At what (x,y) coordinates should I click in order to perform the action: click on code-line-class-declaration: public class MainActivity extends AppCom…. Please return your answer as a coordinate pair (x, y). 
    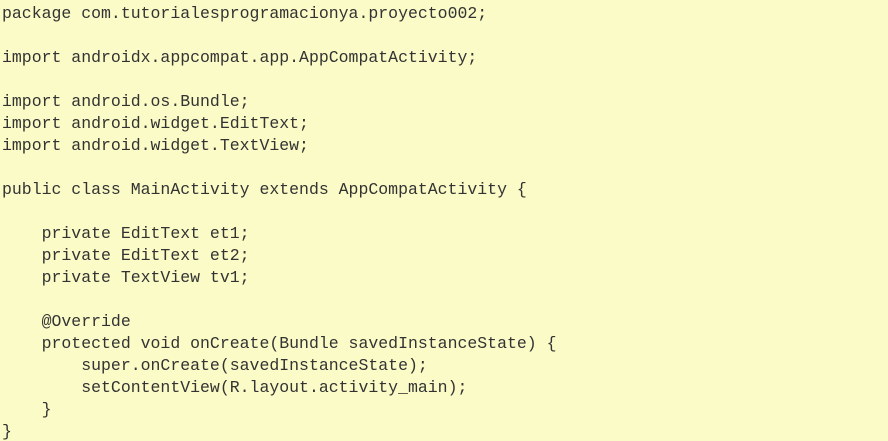
    Looking at the image, I should click on (264, 189).